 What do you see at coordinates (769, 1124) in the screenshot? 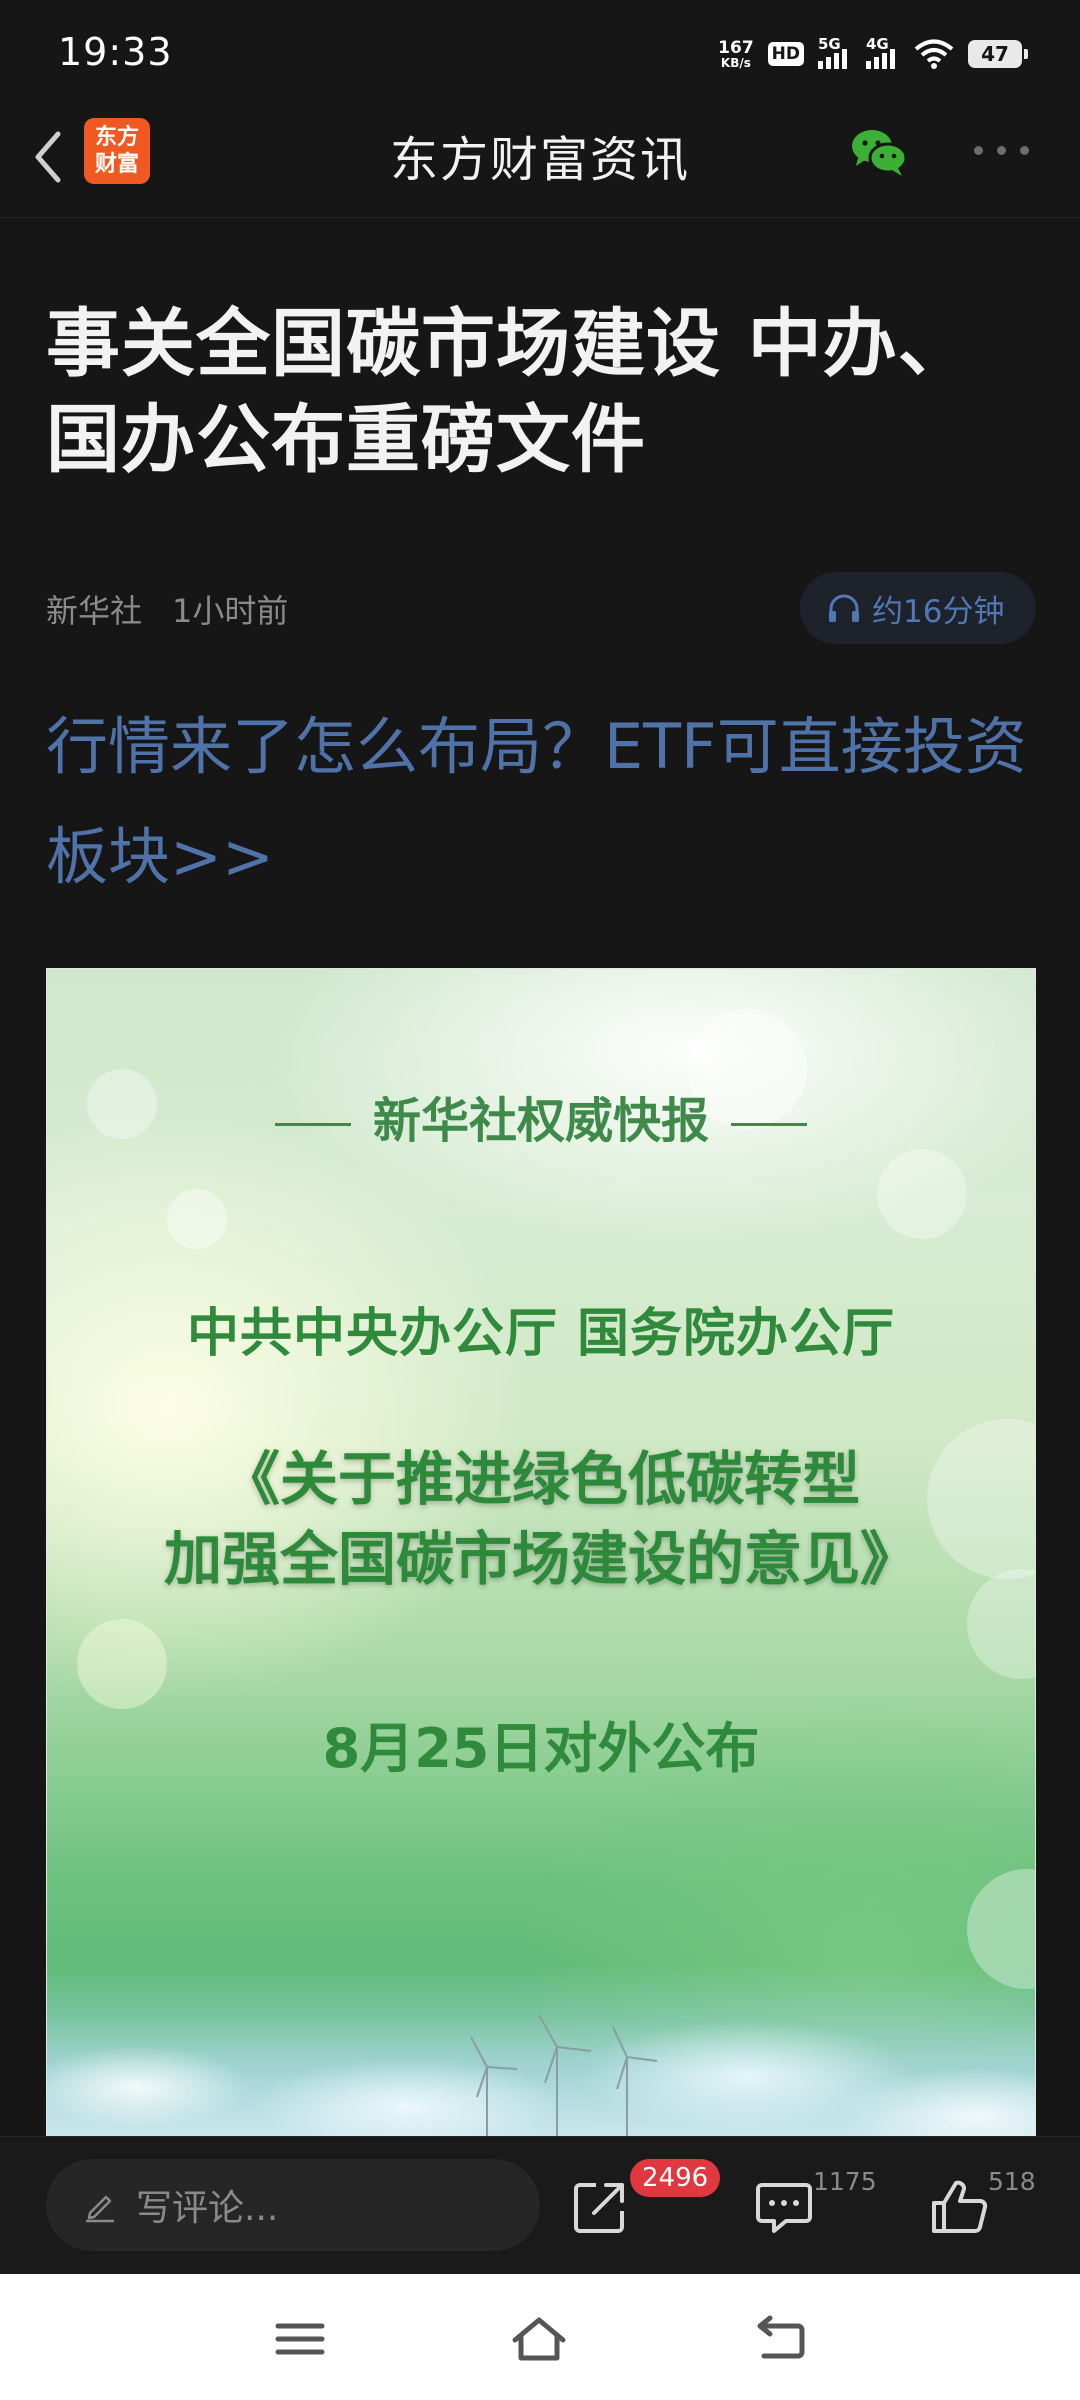
I see `kicker-dash-right` at bounding box center [769, 1124].